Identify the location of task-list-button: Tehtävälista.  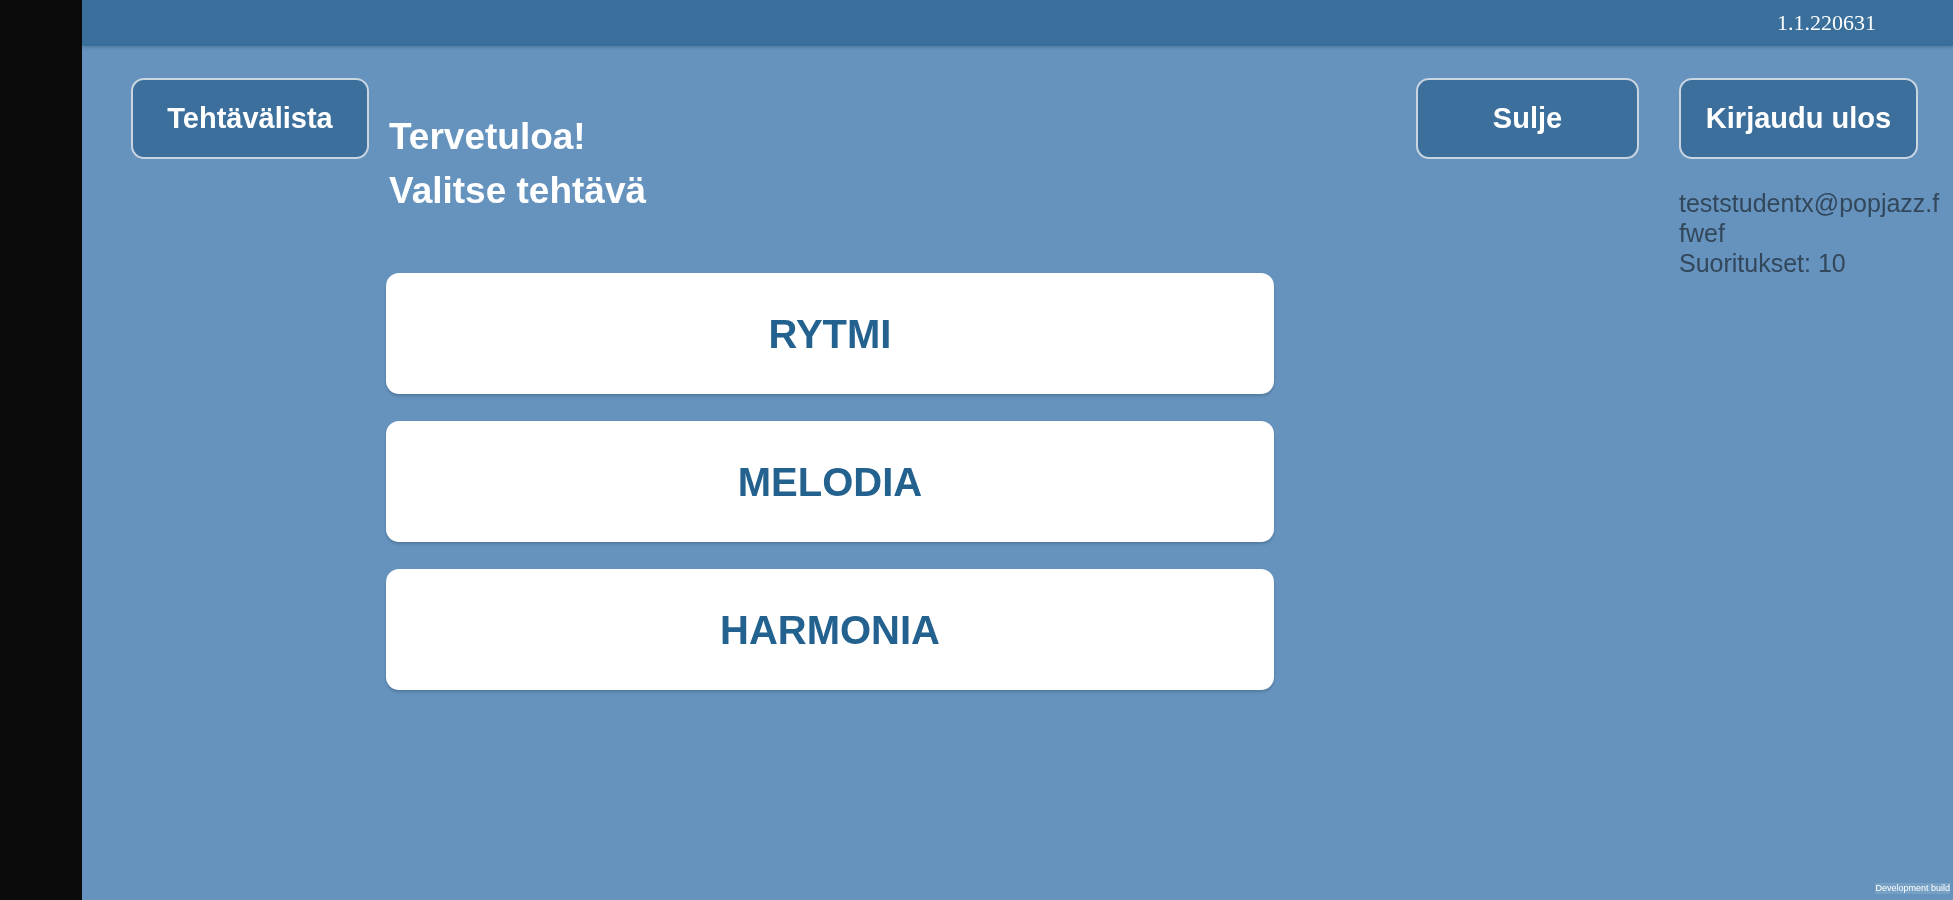
(250, 118).